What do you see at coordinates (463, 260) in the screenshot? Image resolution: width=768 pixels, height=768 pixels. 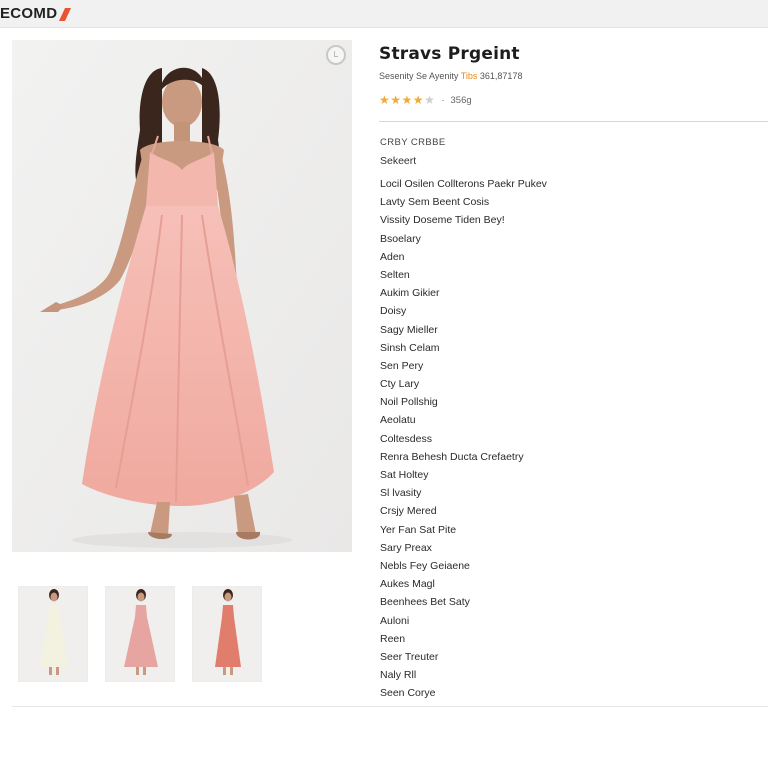 I see `attribute-item: Aden` at bounding box center [463, 260].